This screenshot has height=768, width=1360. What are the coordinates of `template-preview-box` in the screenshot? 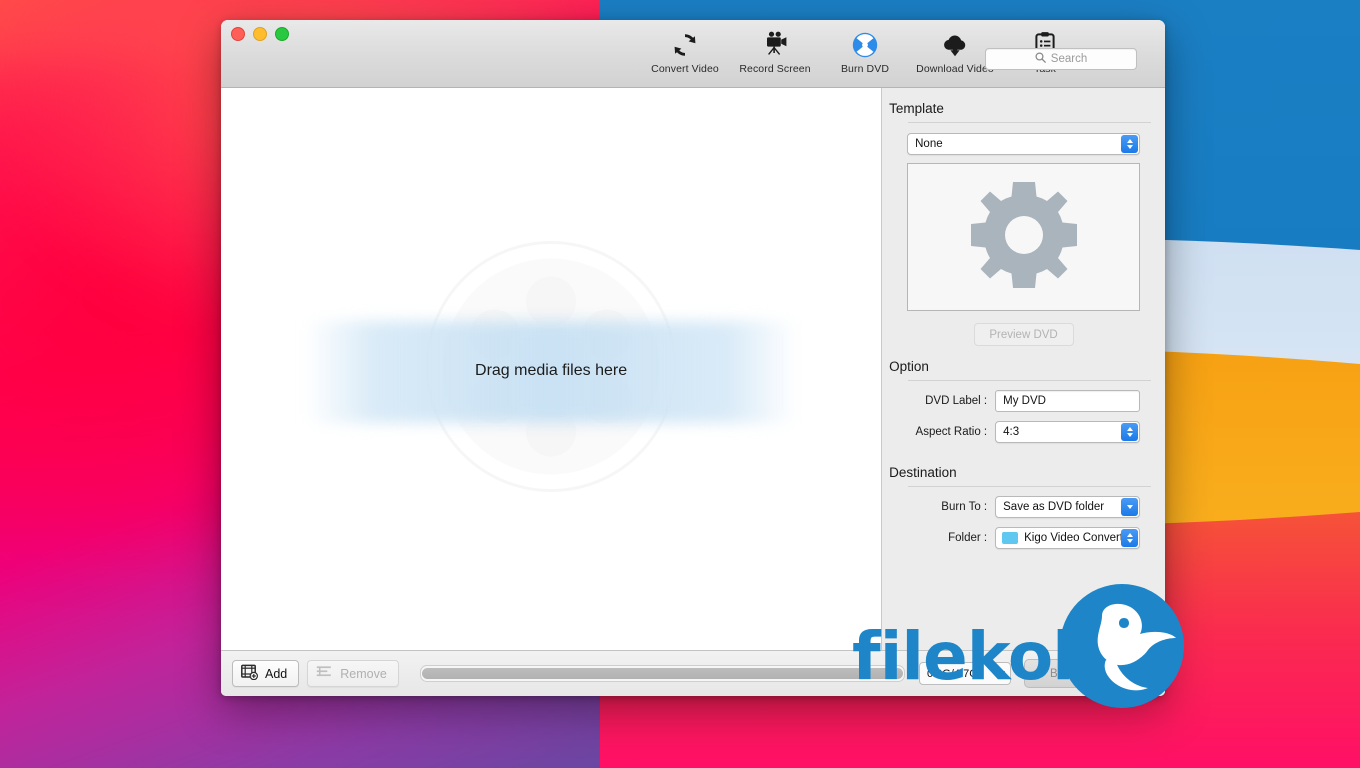 It's located at (1023, 237).